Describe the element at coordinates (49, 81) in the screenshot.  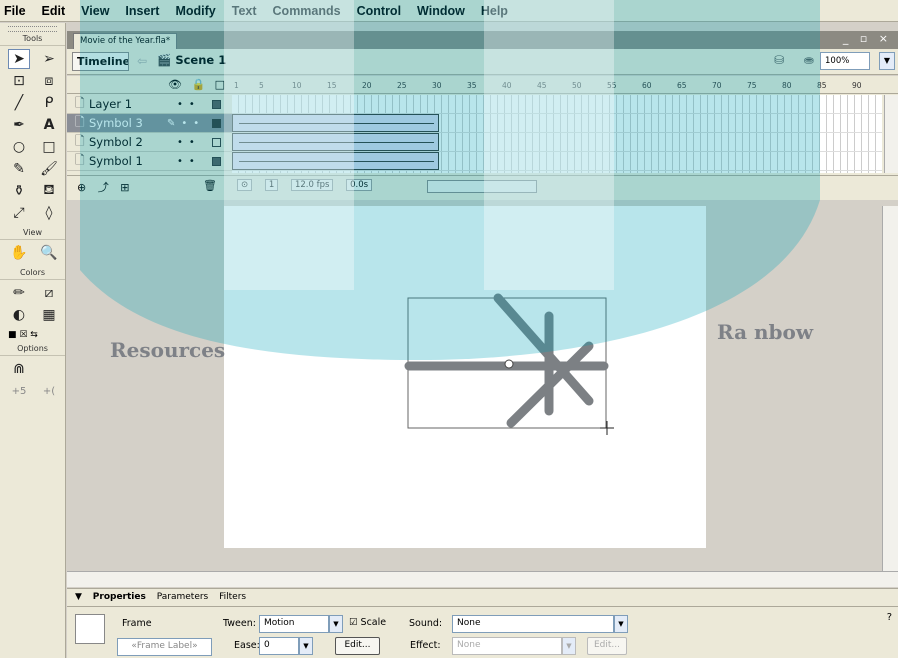
I see `gradient-transform-icon: ⧈` at that location.